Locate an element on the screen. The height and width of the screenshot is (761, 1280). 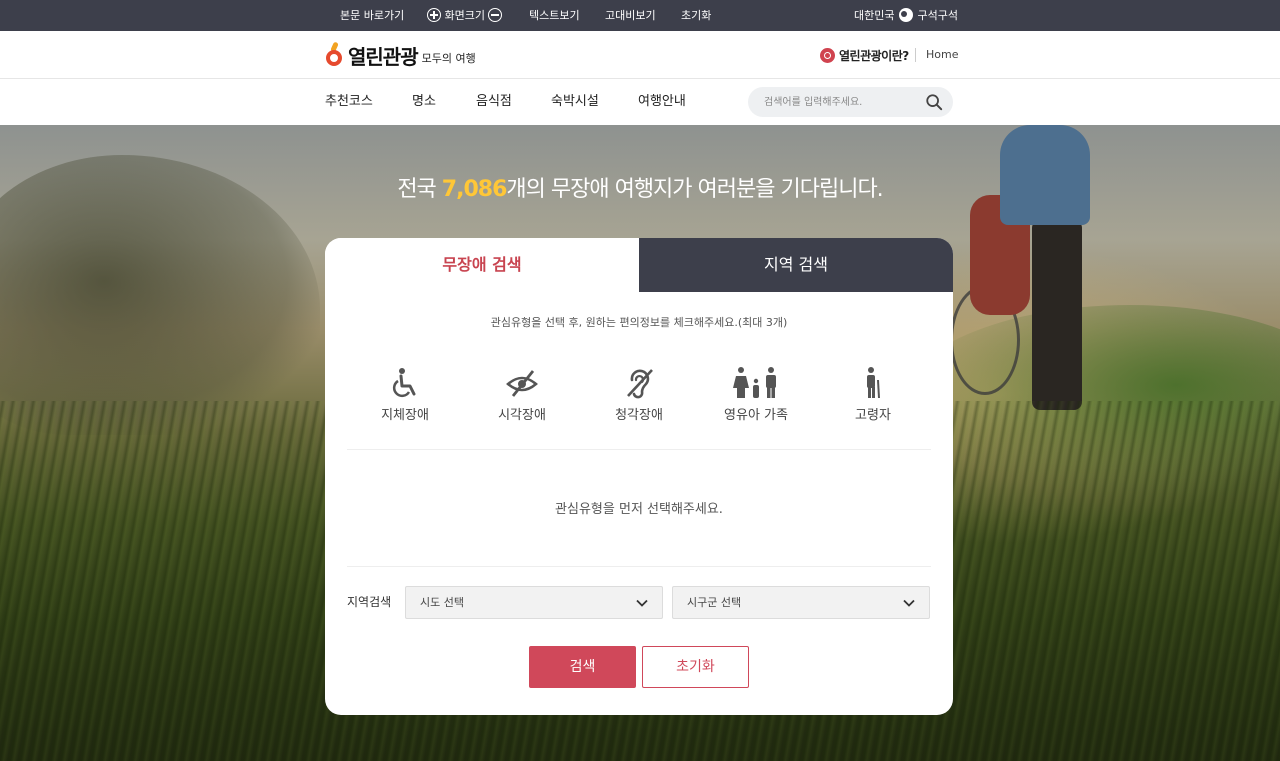
province-select-value: 시도 선택 is located at coordinates (442, 602).